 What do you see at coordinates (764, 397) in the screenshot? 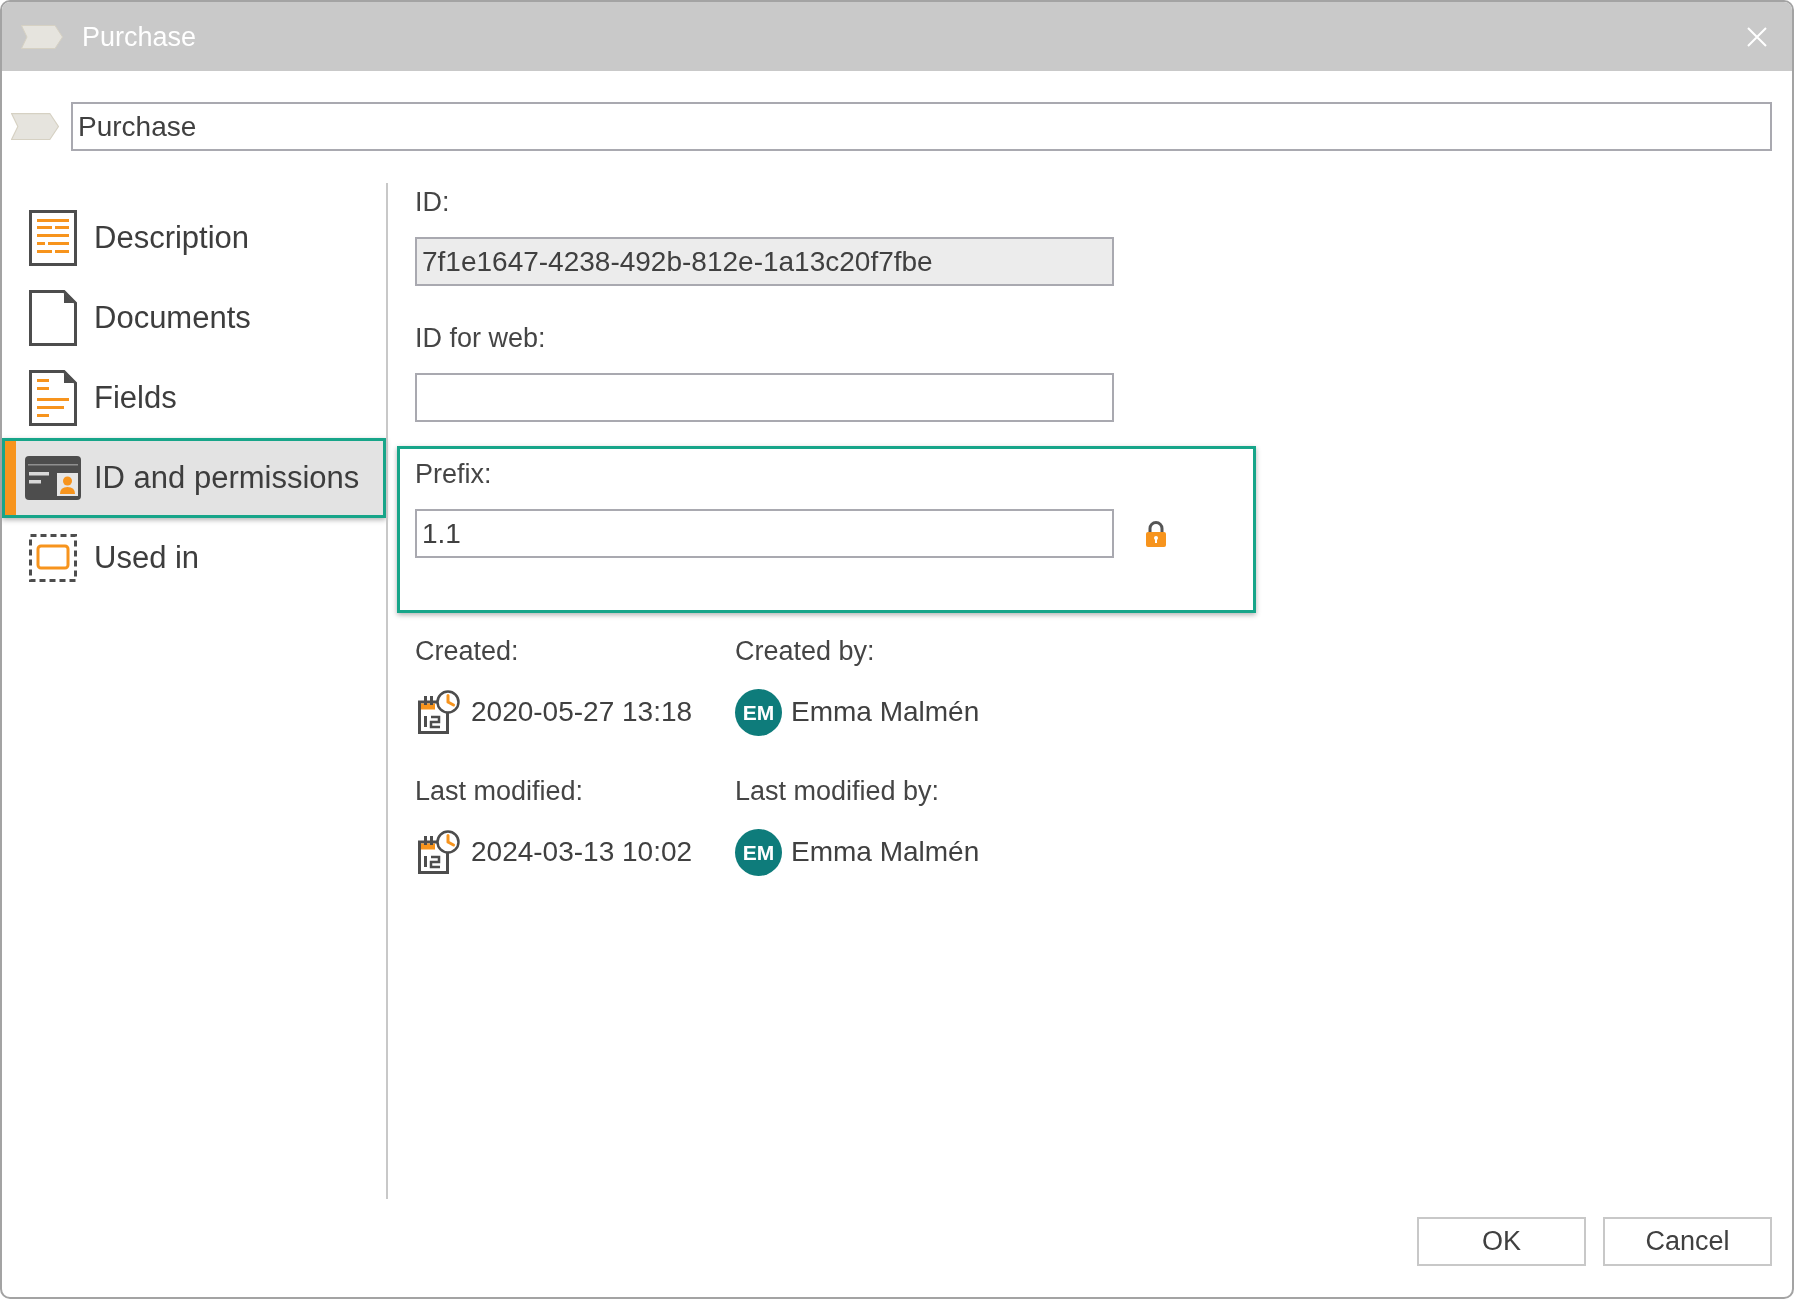
I see `text-field` at bounding box center [764, 397].